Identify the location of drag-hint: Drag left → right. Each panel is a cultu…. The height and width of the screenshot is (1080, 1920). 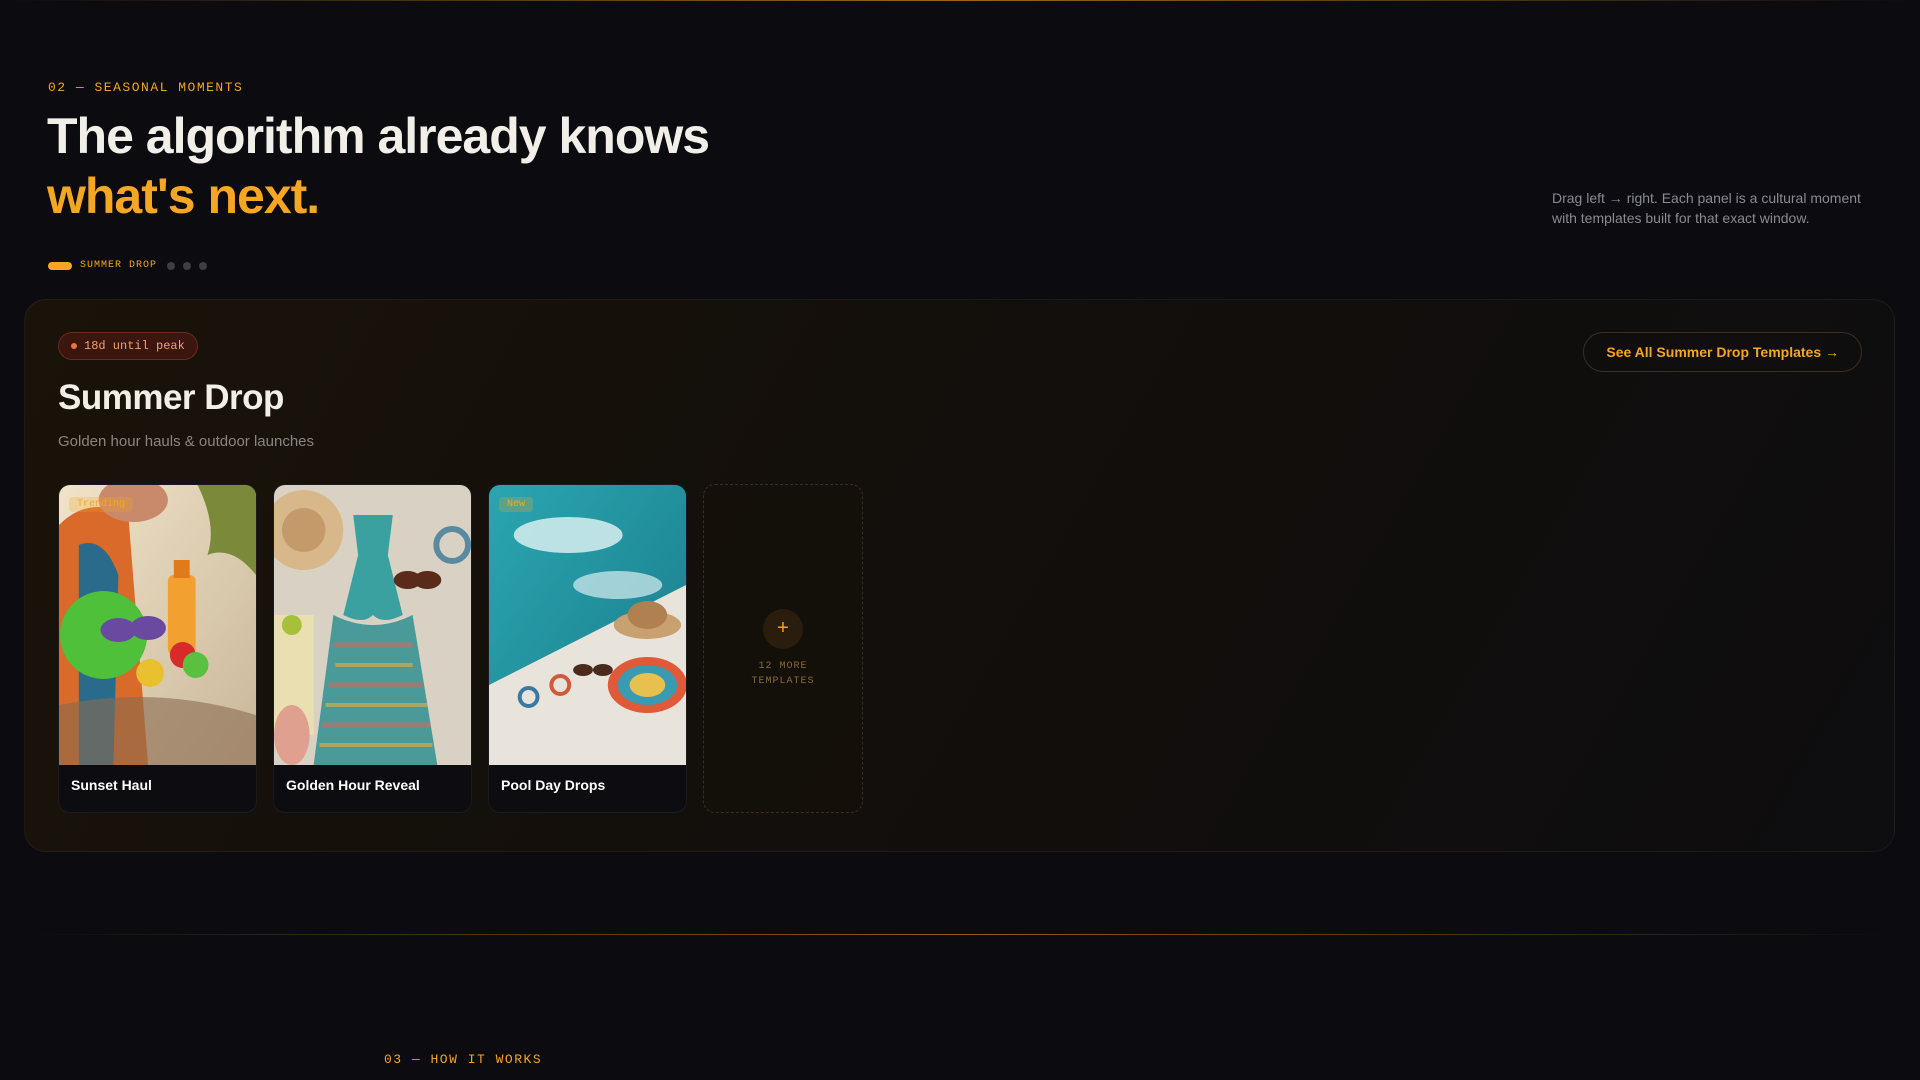
(1706, 208).